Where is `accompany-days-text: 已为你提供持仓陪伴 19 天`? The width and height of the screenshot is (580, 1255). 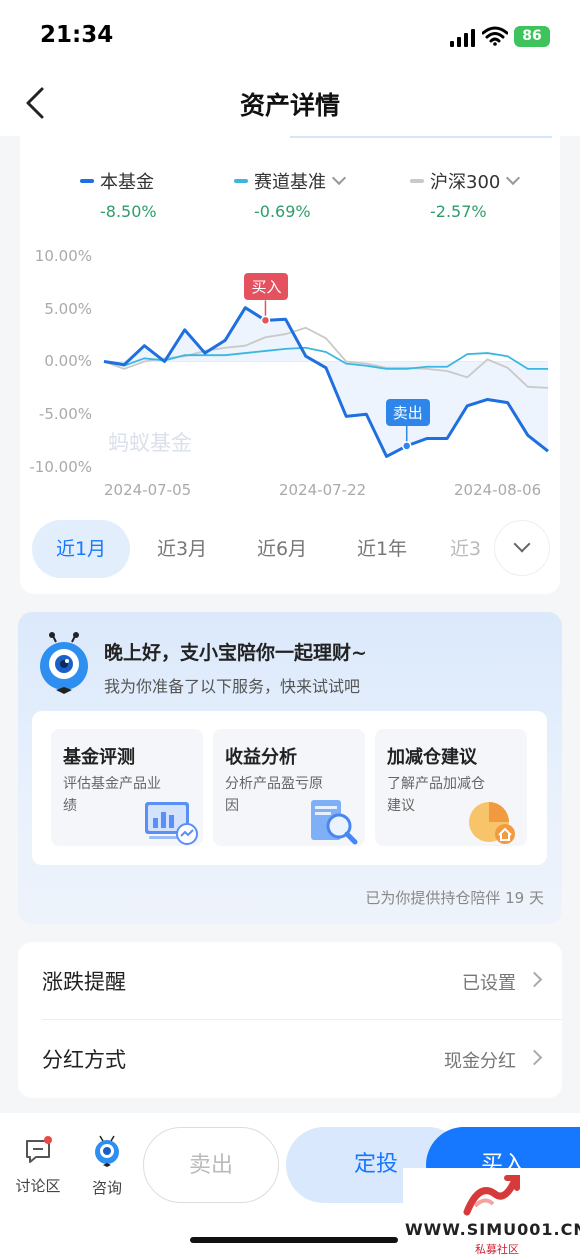
accompany-days-text: 已为你提供持仓陪伴 19 天 is located at coordinates (454, 898).